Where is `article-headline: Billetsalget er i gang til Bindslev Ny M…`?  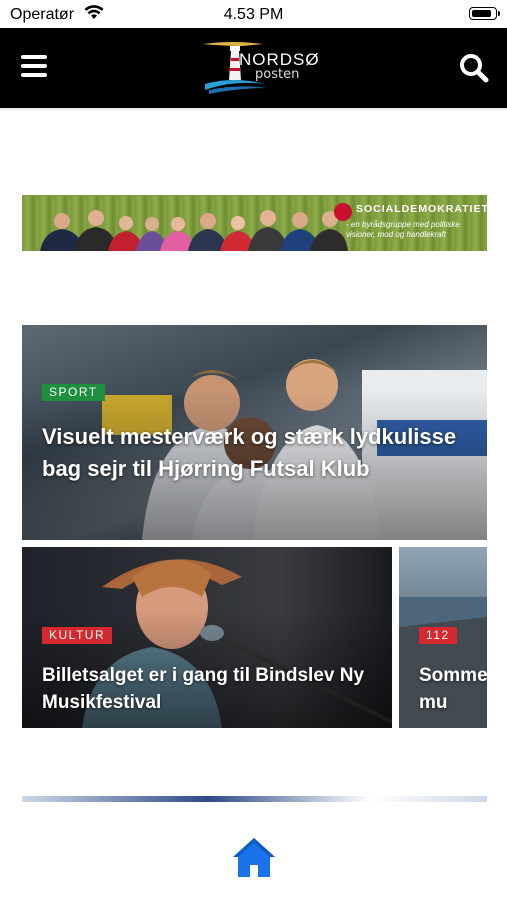 article-headline: Billetsalget er i gang til Bindslev Ny M… is located at coordinates (203, 689).